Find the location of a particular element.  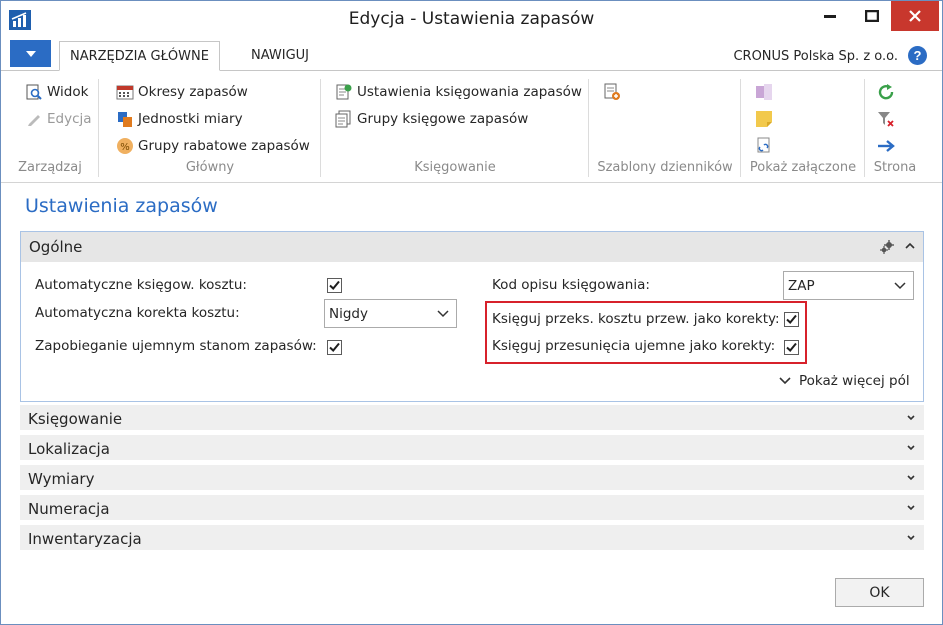

company-name: CRONUS Polska Sp. z o.o. is located at coordinates (815, 56).